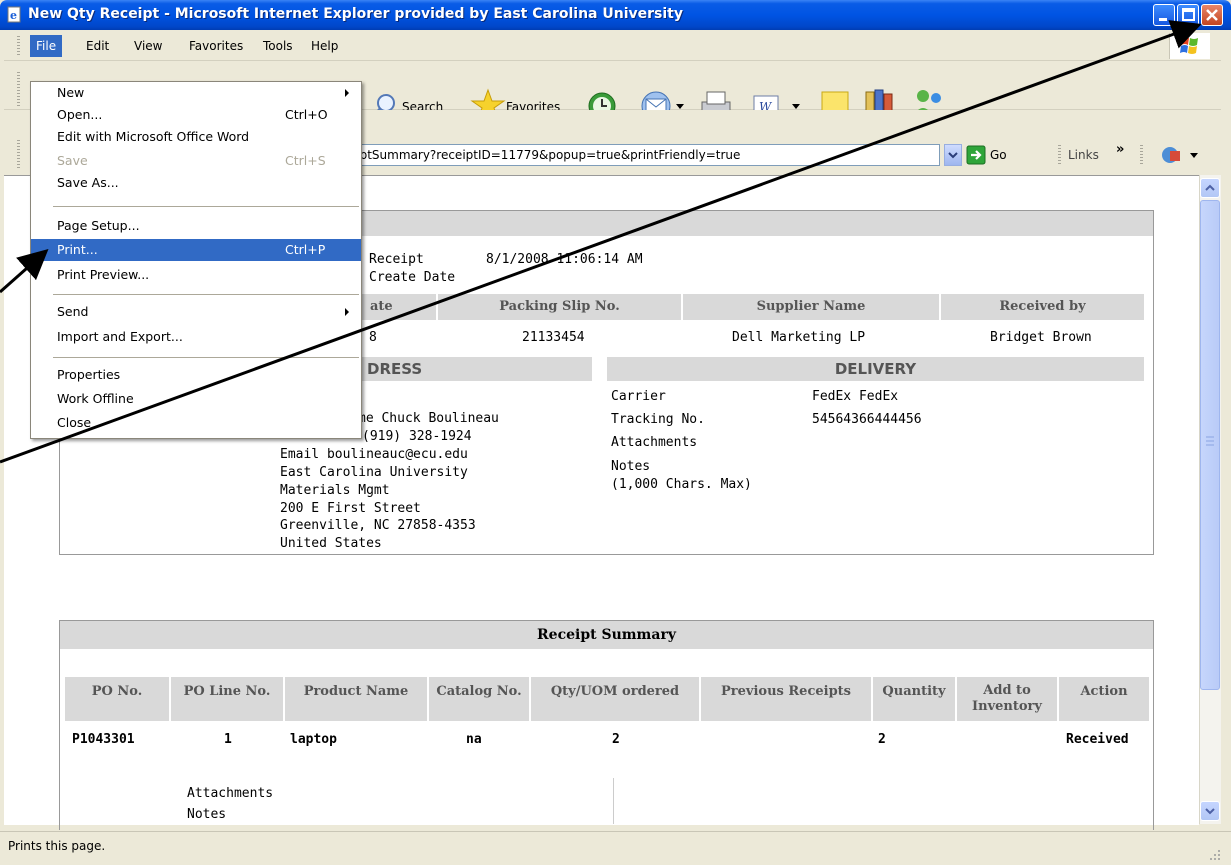  I want to click on arrow-to-print, so click(24, 271).